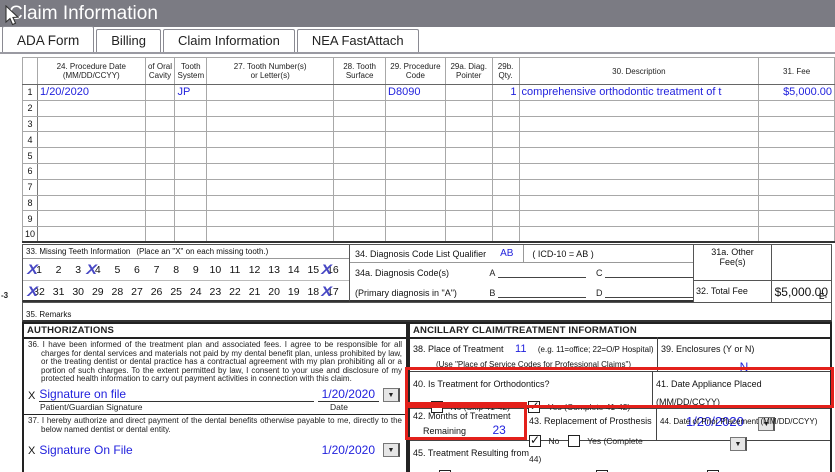 The height and width of the screenshot is (472, 835). Describe the element at coordinates (117, 270) in the screenshot. I see `tooth-5: 5` at that location.